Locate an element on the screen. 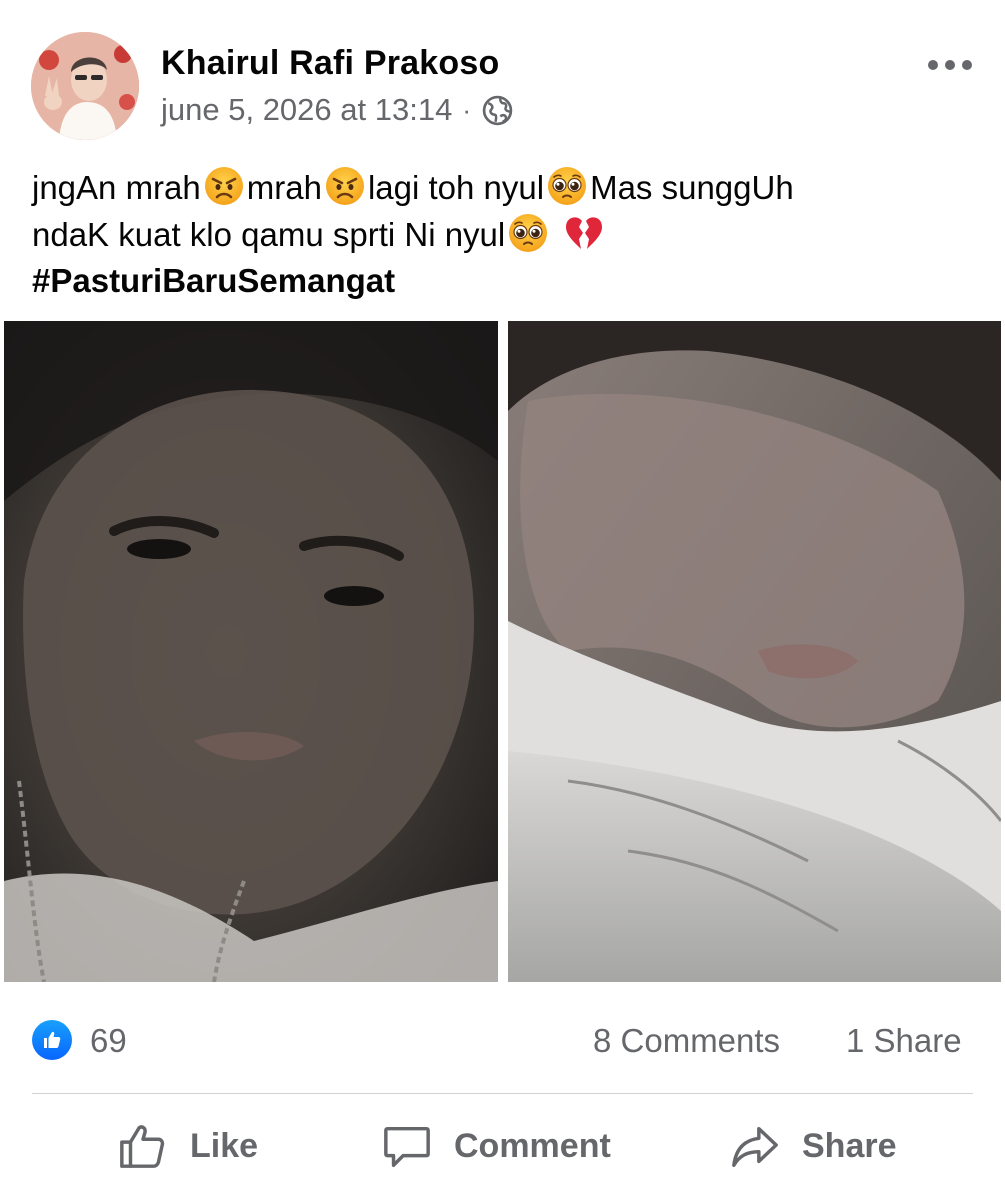 Image resolution: width=1005 pixels, height=1200 pixels. comment-button: Comment is located at coordinates (496, 1146).